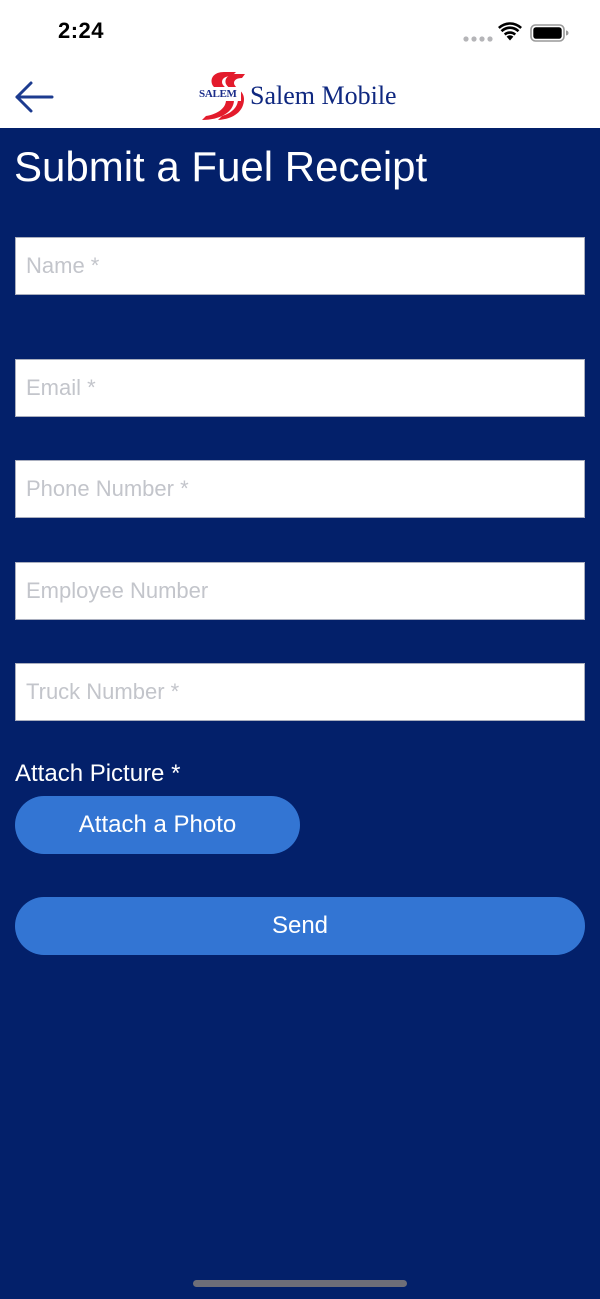  I want to click on attach-picture-label: Attach Picture *, so click(98, 773).